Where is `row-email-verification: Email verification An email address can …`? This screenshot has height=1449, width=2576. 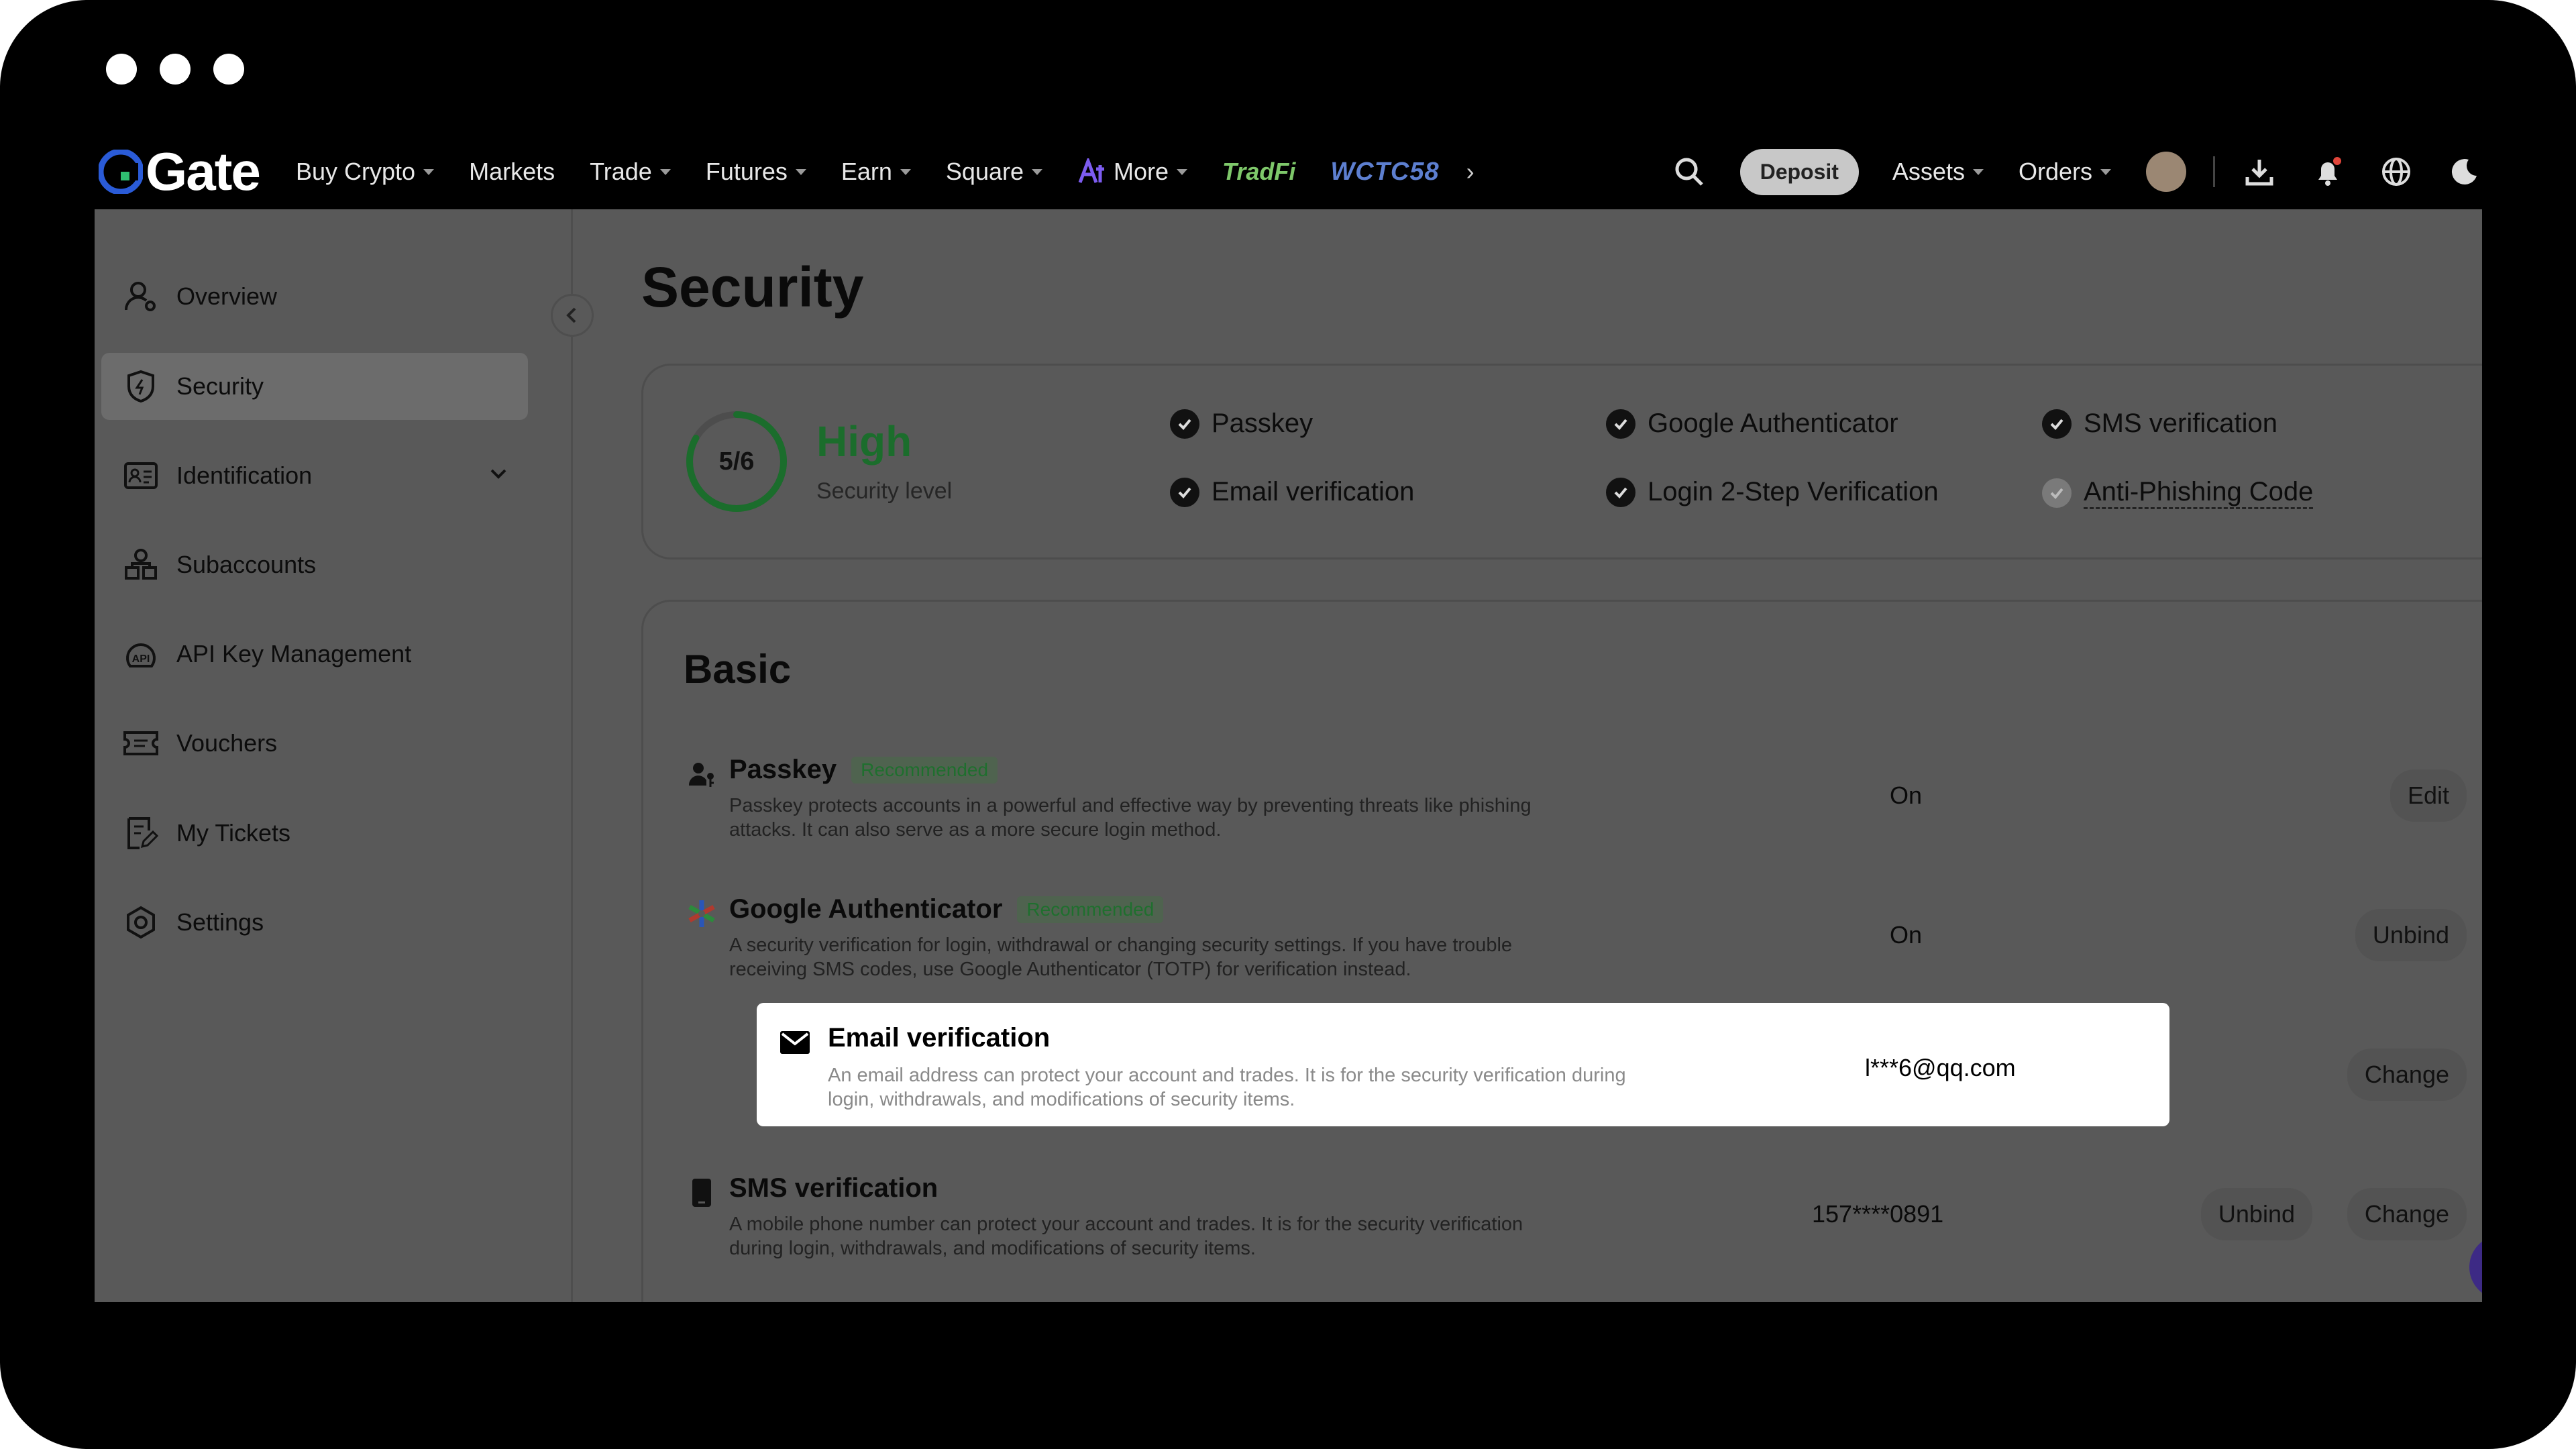
row-email-verification: Email verification An email address can … is located at coordinates (1463, 1064).